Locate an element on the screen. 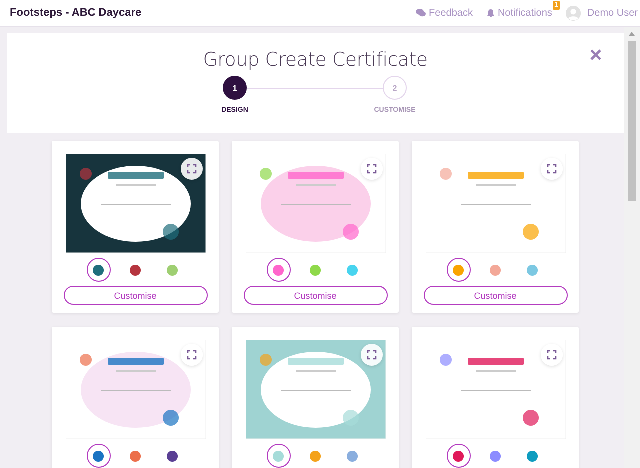 This screenshot has height=468, width=640. bell-icon is located at coordinates (490, 13).